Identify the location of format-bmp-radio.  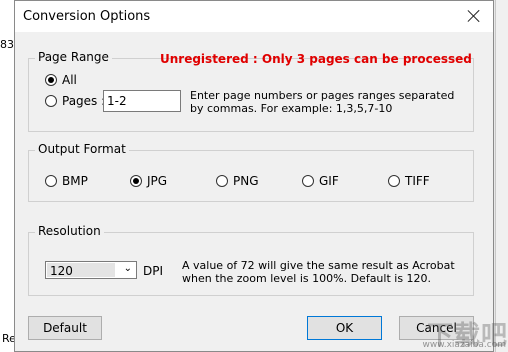
(51, 181).